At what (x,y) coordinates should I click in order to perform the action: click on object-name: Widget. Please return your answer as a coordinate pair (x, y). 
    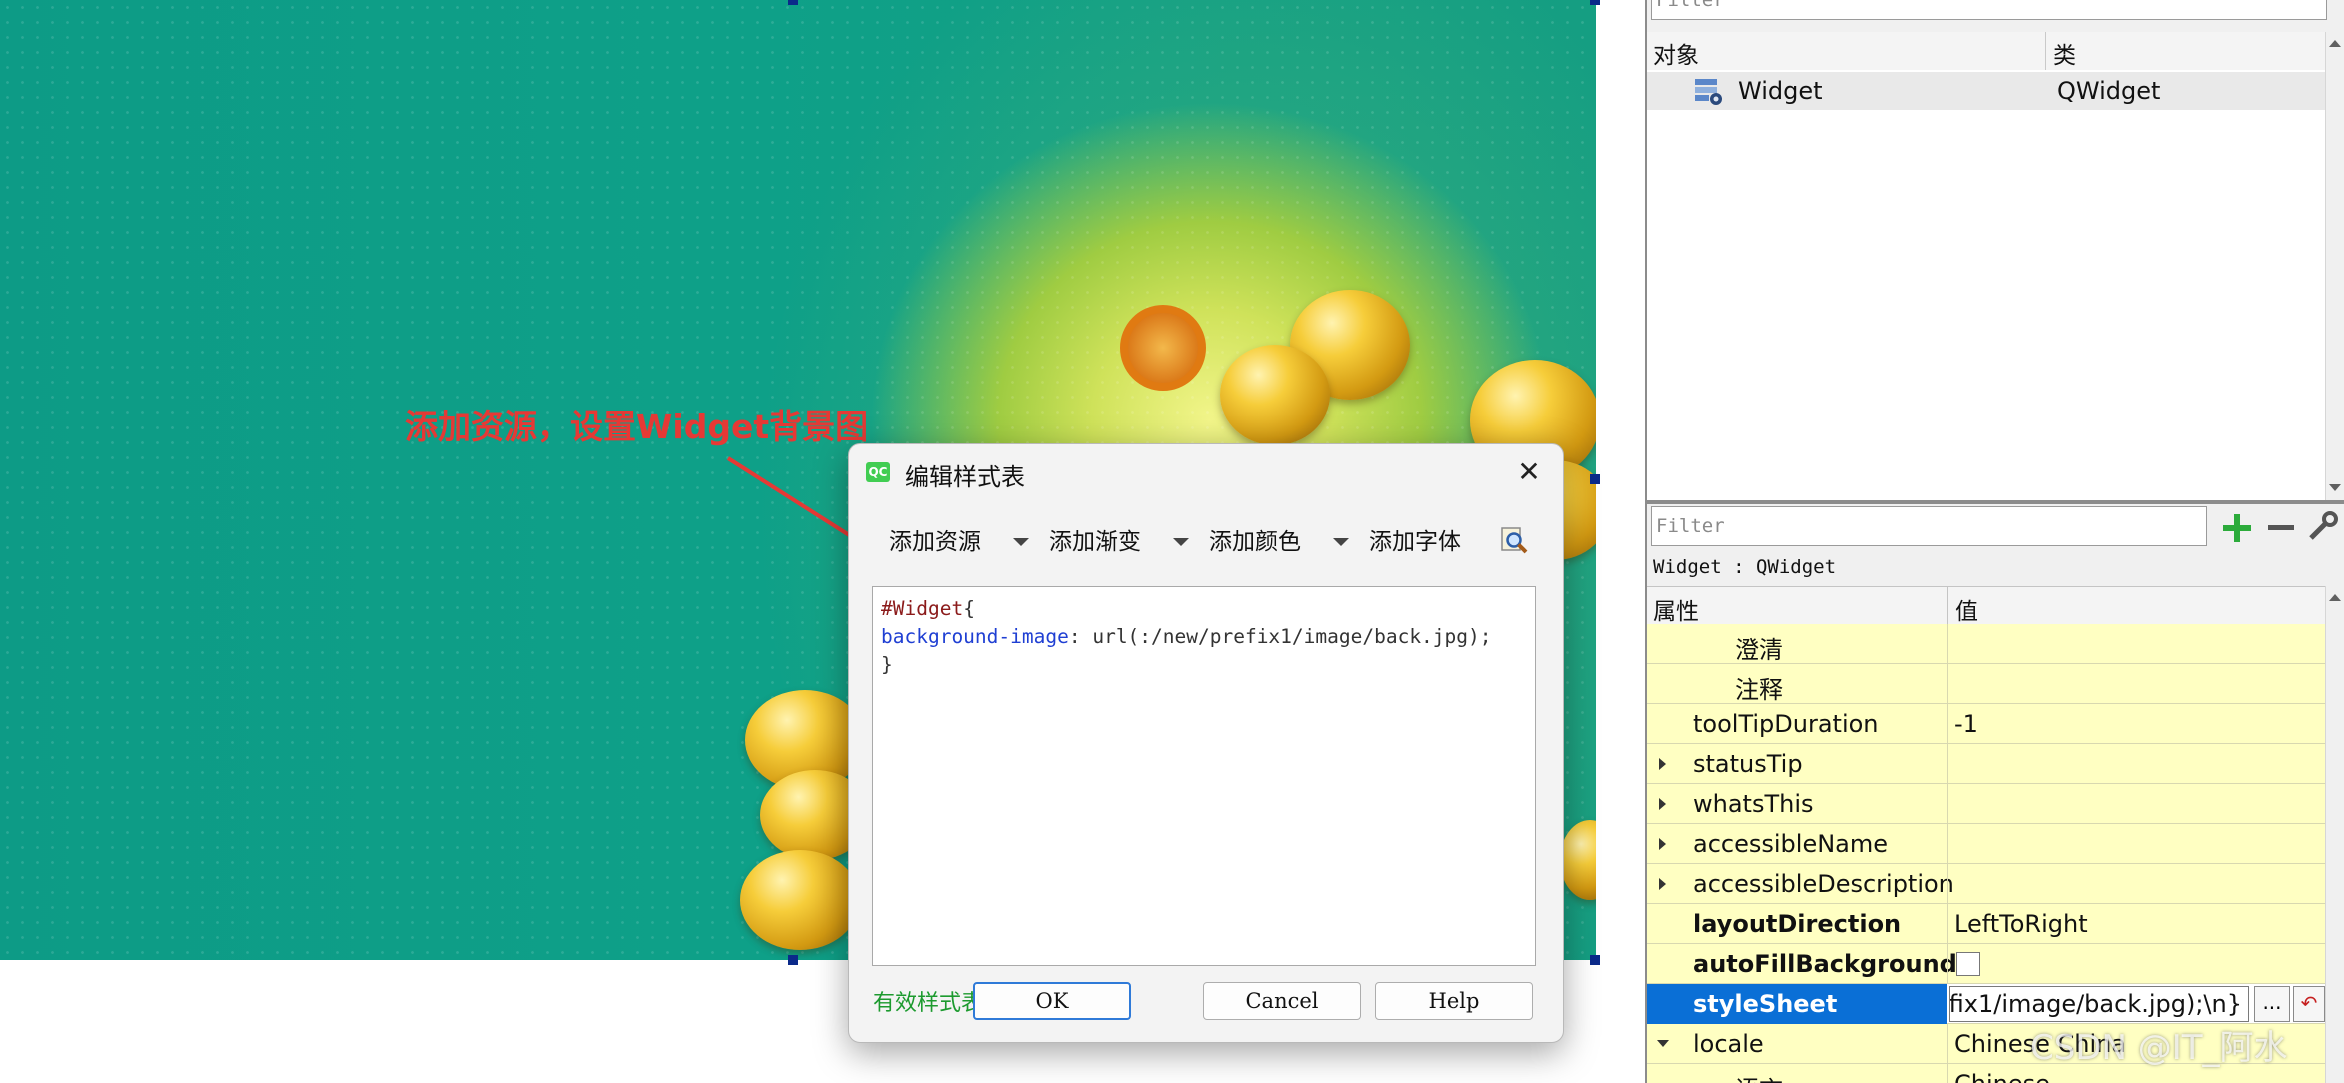
    Looking at the image, I should click on (1780, 91).